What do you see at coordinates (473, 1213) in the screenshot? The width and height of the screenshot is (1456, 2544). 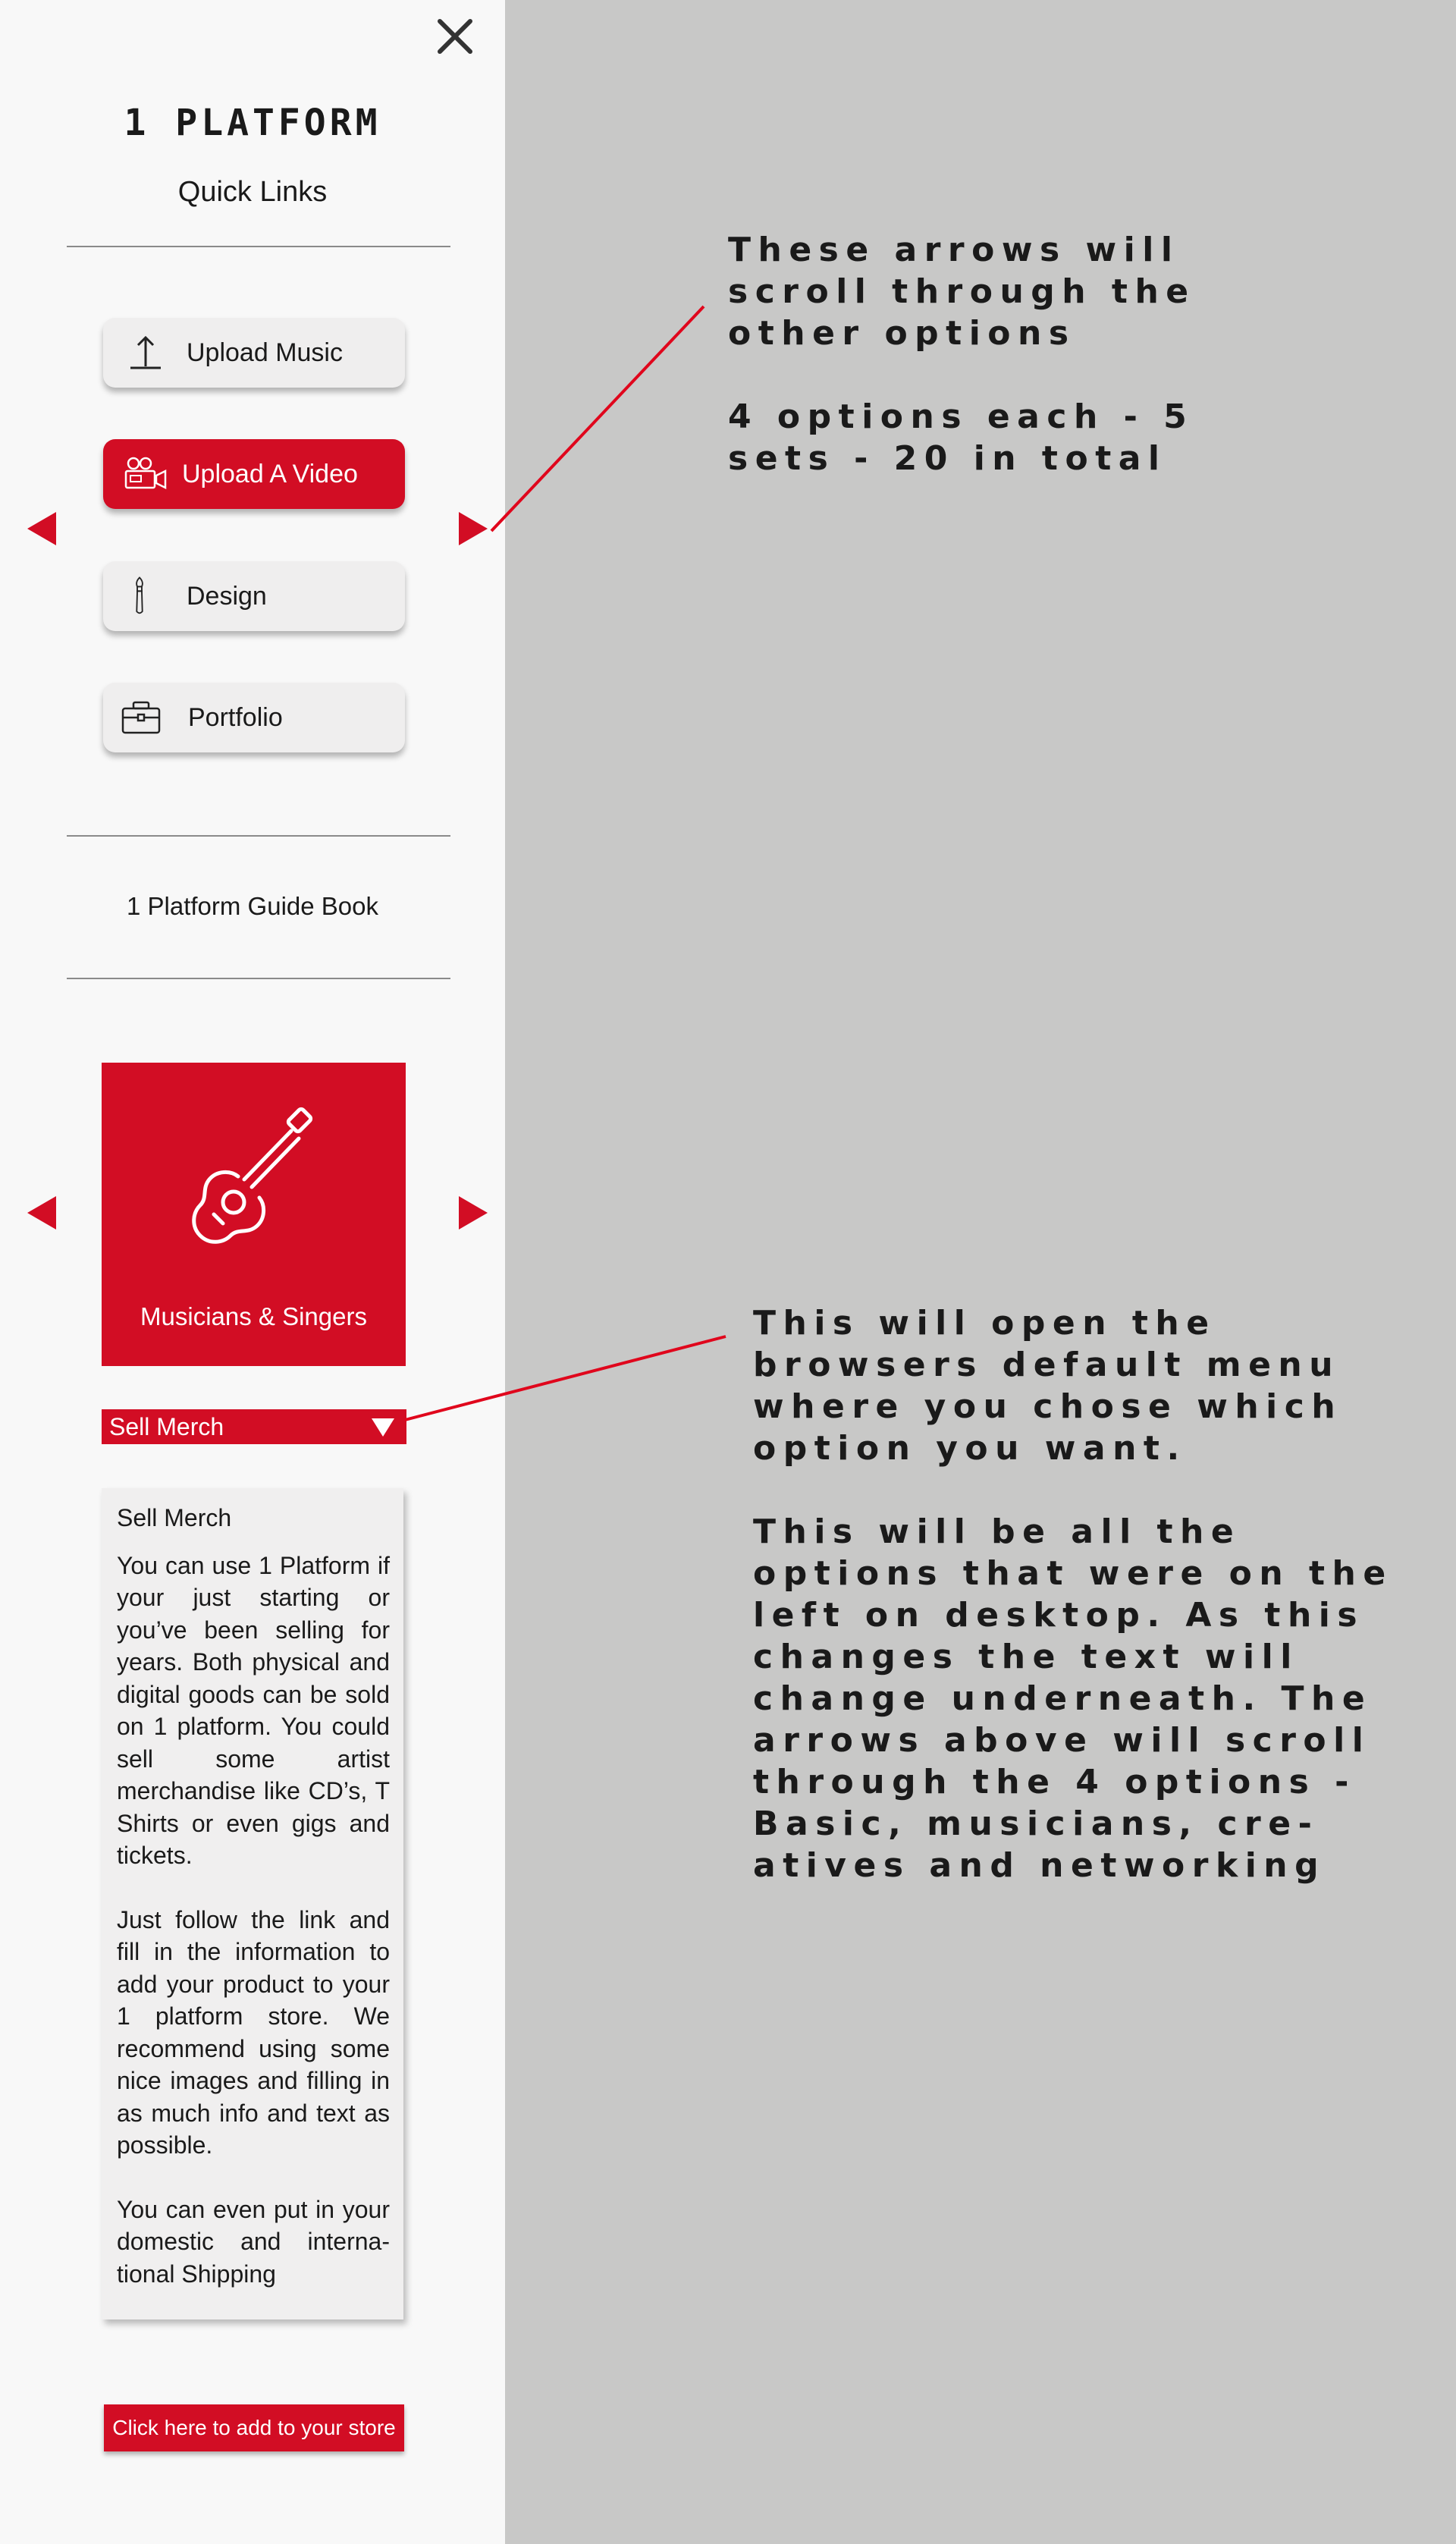 I see `category-next-arrow` at bounding box center [473, 1213].